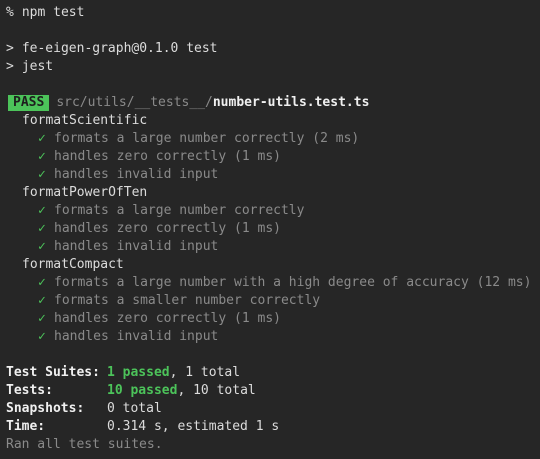 This screenshot has width=540, height=459. Describe the element at coordinates (273, 373) in the screenshot. I see `summary-test-suites: Test Suites: 1 passed, 1 total` at that location.